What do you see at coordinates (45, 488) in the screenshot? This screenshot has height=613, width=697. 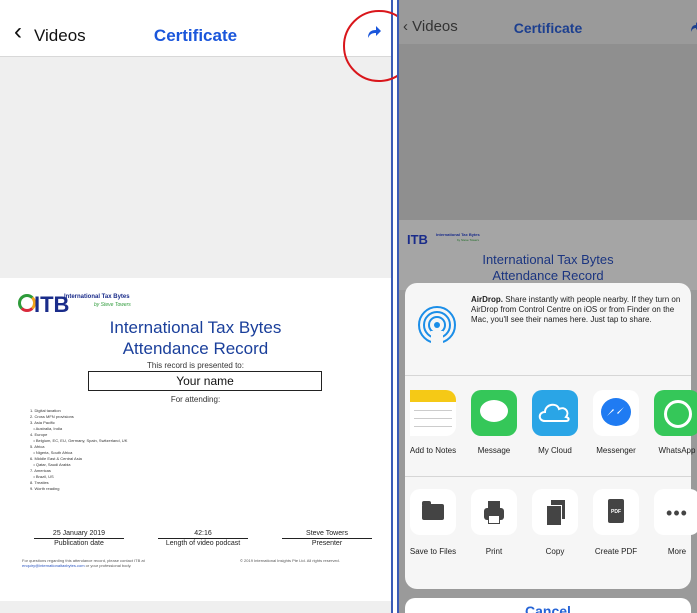 I see `topic-item: 9. Worth reading` at bounding box center [45, 488].